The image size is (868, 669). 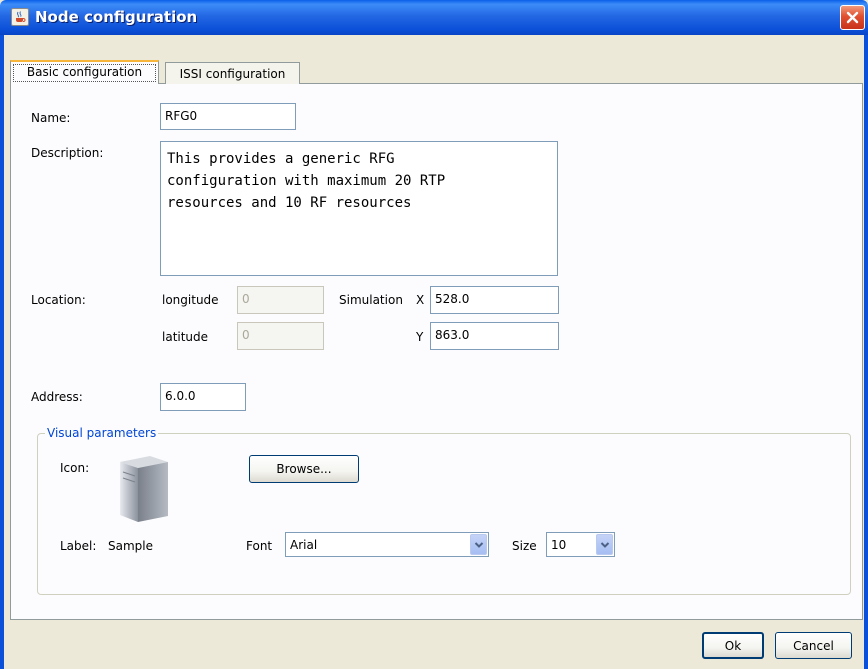 I want to click on ok-button-label: Ok, so click(x=733, y=646).